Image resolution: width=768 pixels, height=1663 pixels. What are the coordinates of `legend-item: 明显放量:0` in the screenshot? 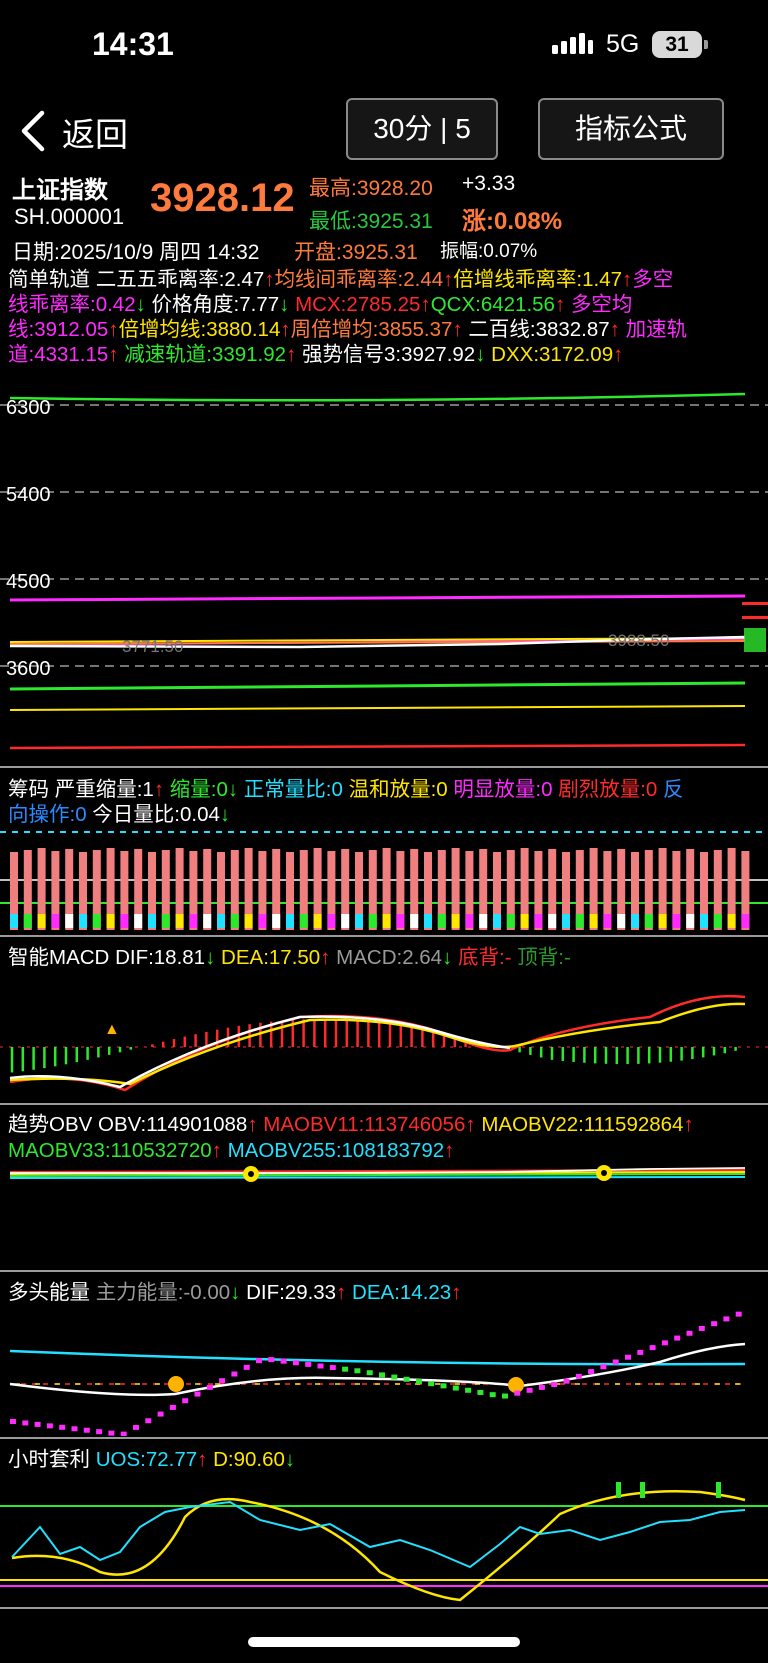 It's located at (500, 789).